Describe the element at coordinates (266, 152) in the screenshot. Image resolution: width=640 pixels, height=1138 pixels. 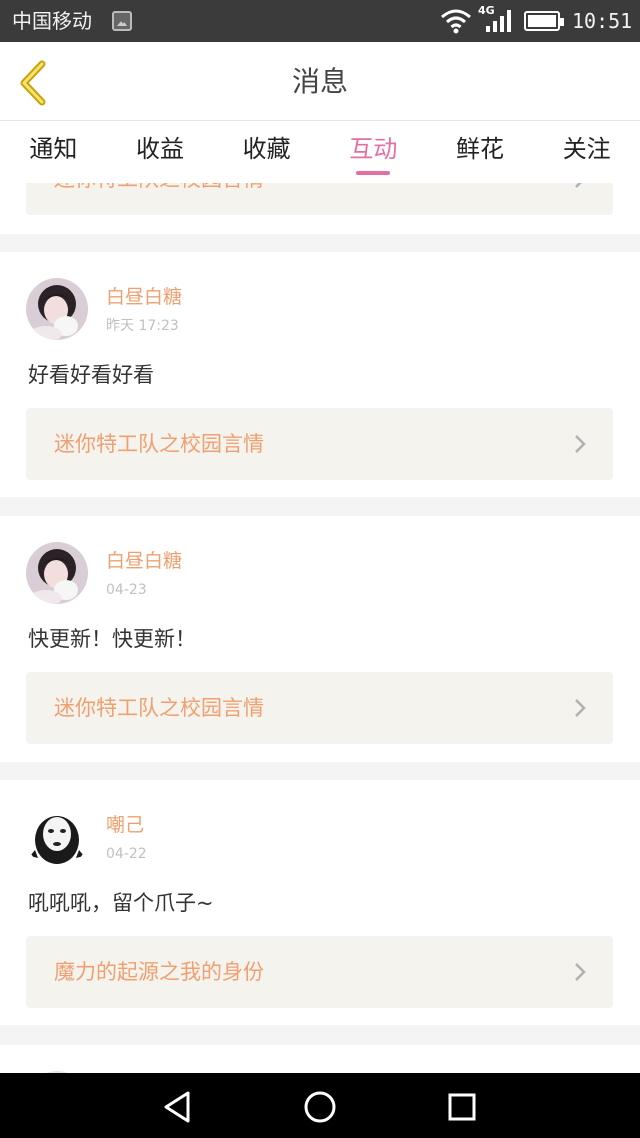
I see `tab-favorites: 收藏` at that location.